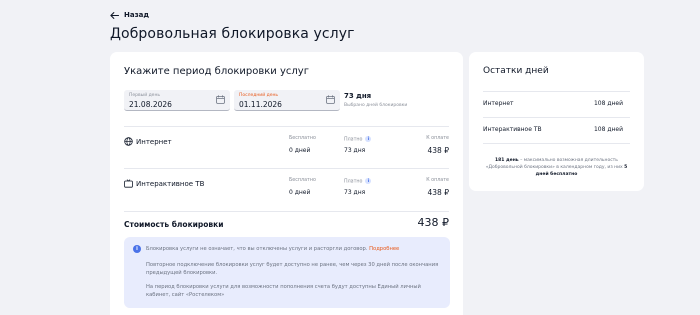 Image resolution: width=700 pixels, height=315 pixels. Describe the element at coordinates (137, 15) in the screenshot. I see `back-label: Назад` at that location.